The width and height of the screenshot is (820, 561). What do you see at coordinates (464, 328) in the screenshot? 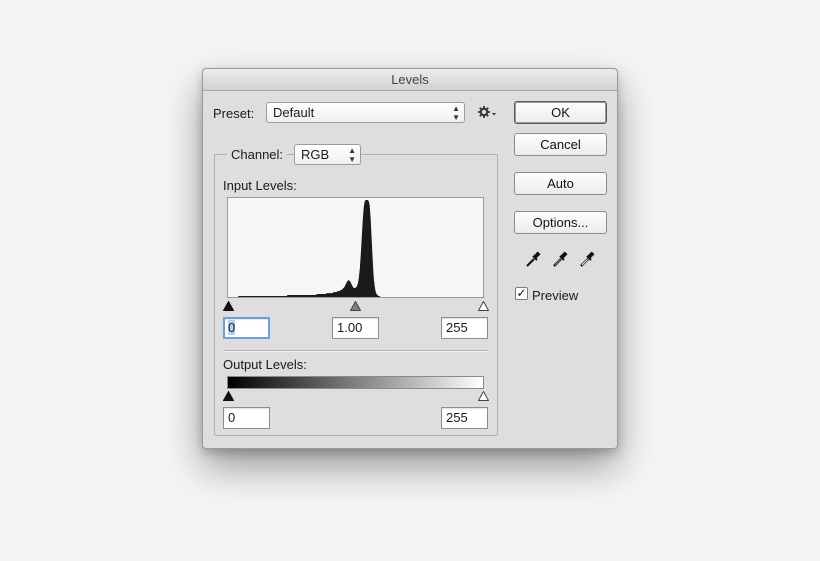
I see `input-white-field: 255` at bounding box center [464, 328].